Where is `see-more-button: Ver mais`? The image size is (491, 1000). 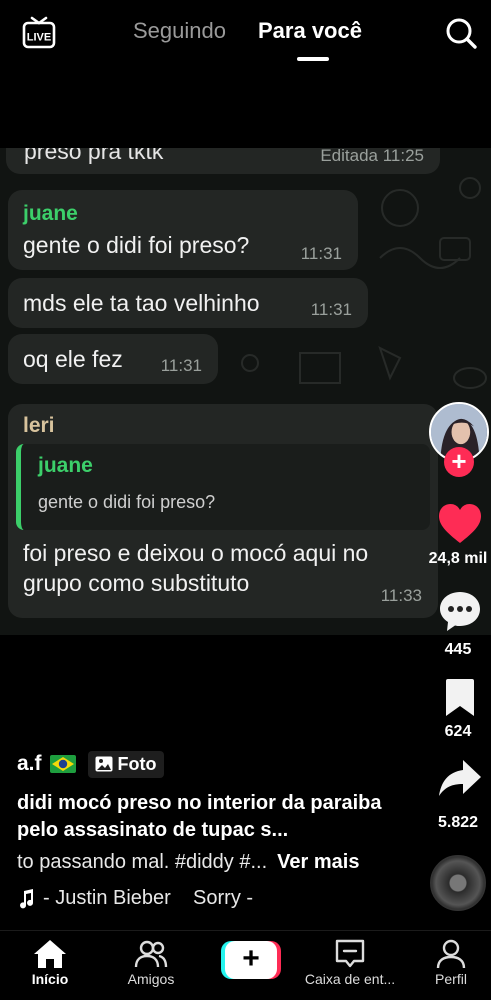
see-more-button: Ver mais is located at coordinates (318, 862).